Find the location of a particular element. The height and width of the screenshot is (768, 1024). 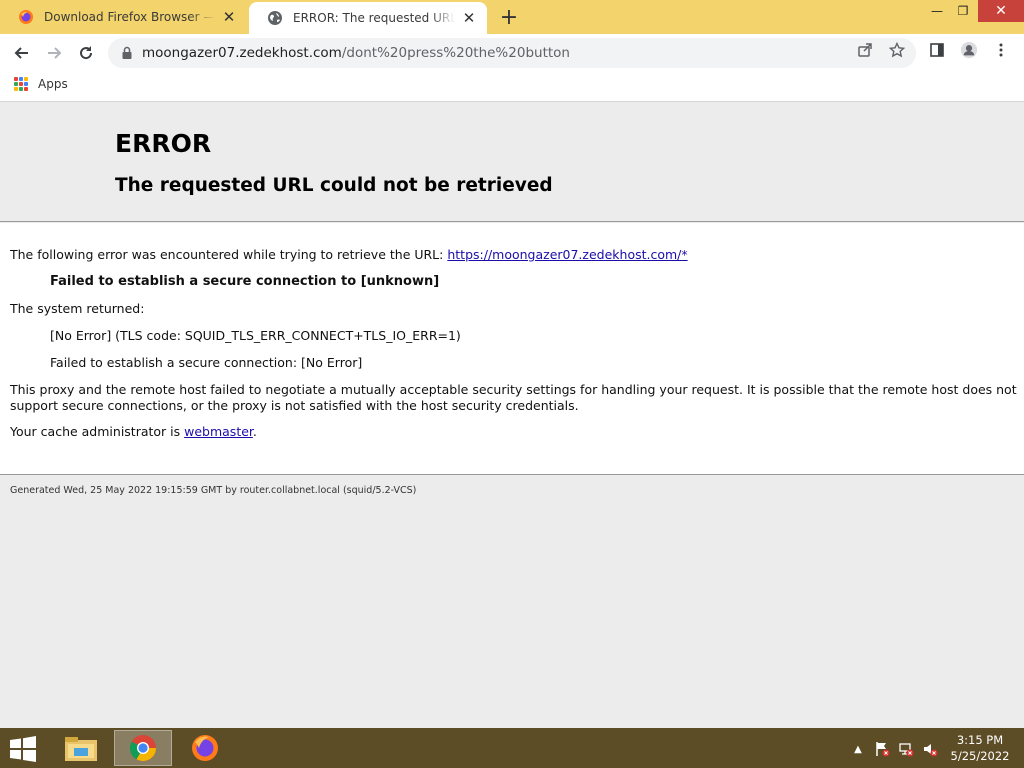

lock-icon is located at coordinates (127, 53).